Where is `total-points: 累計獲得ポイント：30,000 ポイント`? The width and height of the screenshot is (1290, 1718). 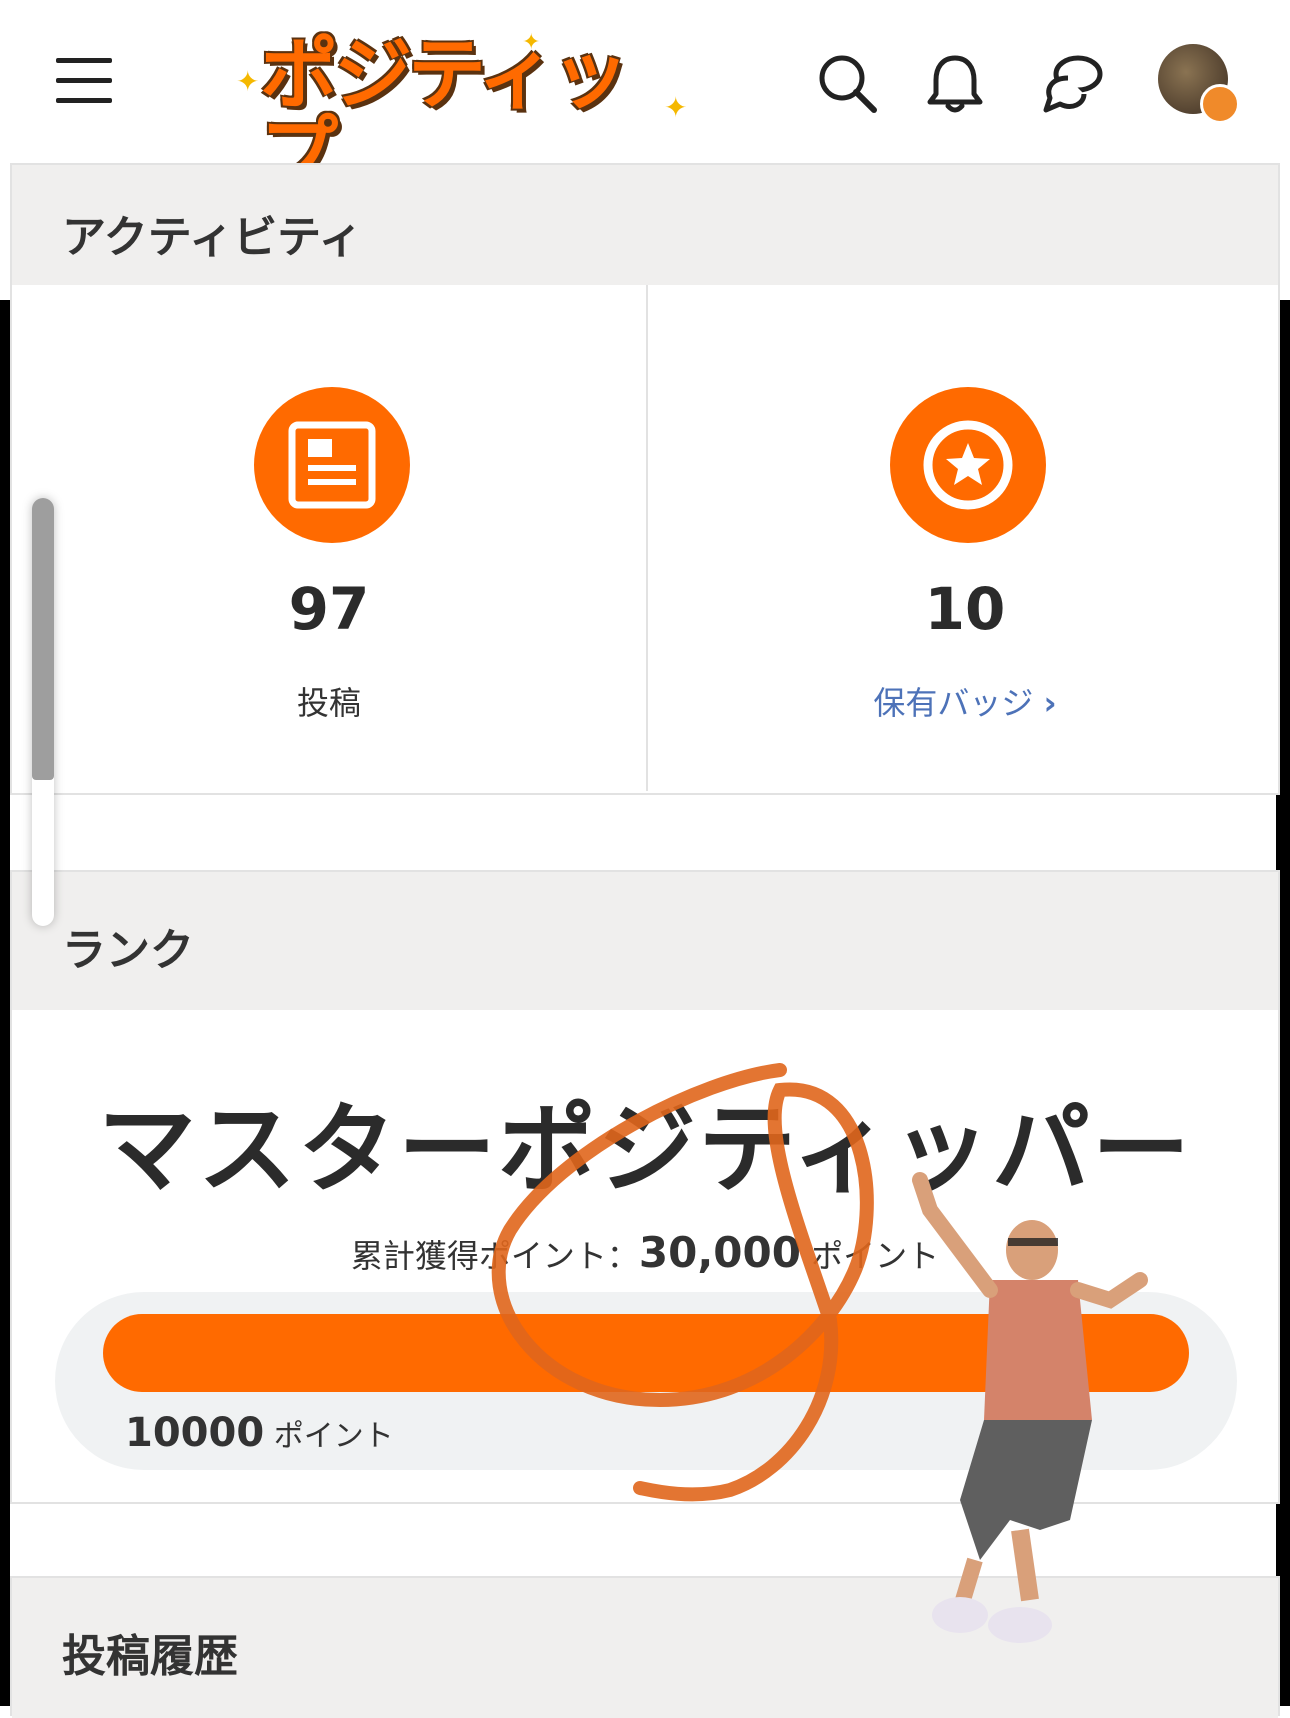 total-points: 累計獲得ポイント：30,000 ポイント is located at coordinates (645, 1252).